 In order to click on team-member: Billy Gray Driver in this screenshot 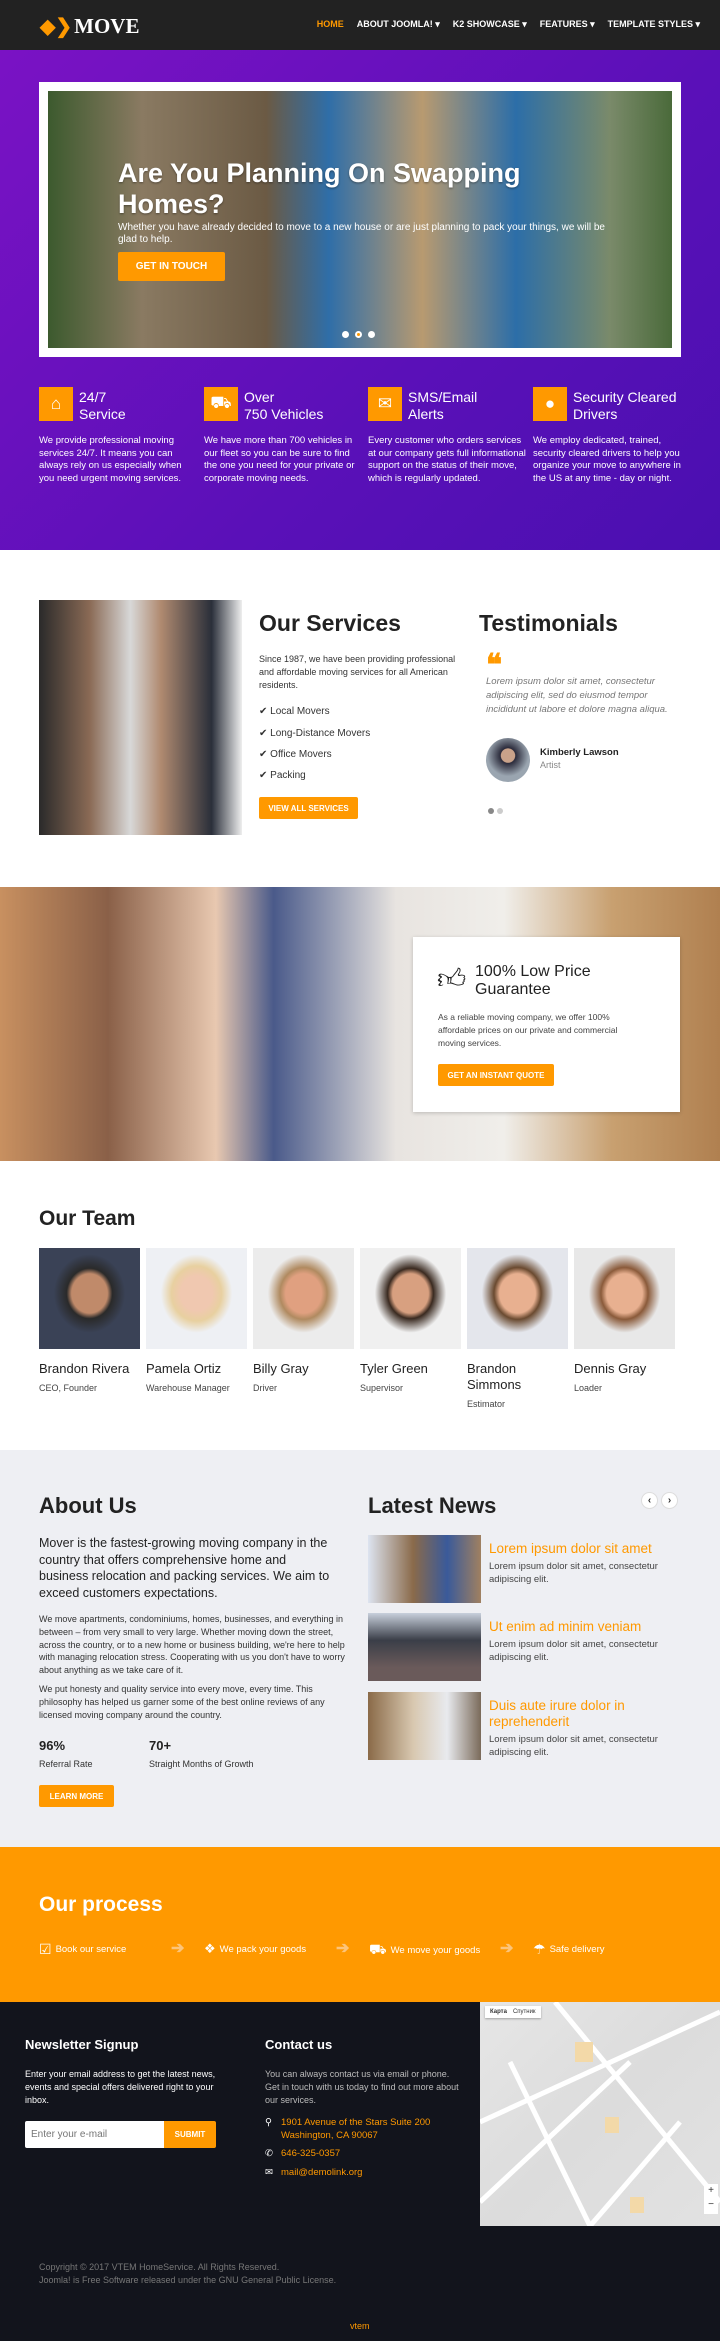, I will do `click(303, 1320)`.